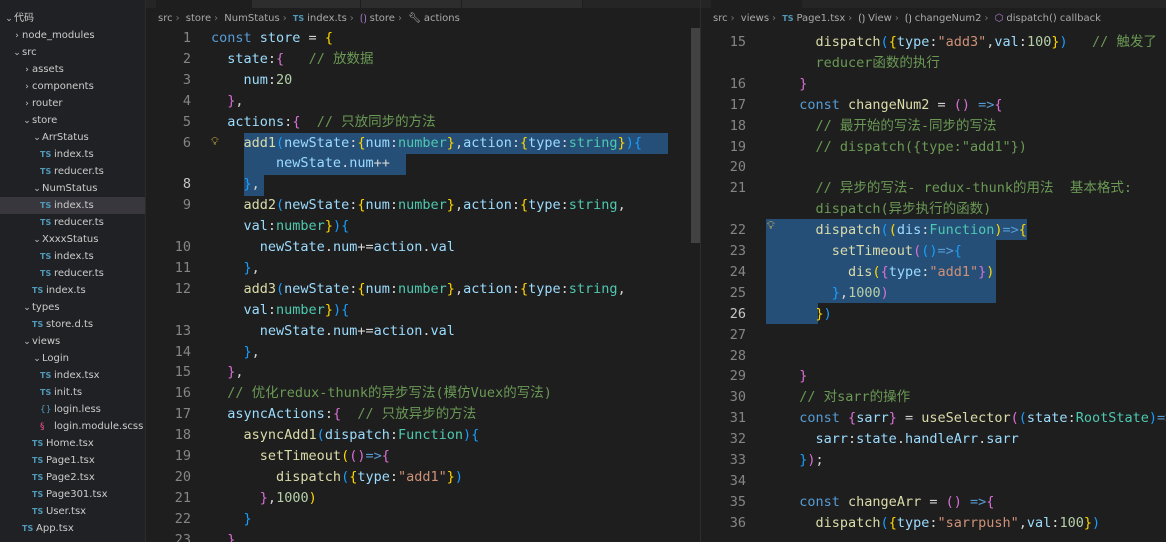  What do you see at coordinates (933, 272) in the screenshot?
I see `code-line: 24 dis({type:"add1"})` at bounding box center [933, 272].